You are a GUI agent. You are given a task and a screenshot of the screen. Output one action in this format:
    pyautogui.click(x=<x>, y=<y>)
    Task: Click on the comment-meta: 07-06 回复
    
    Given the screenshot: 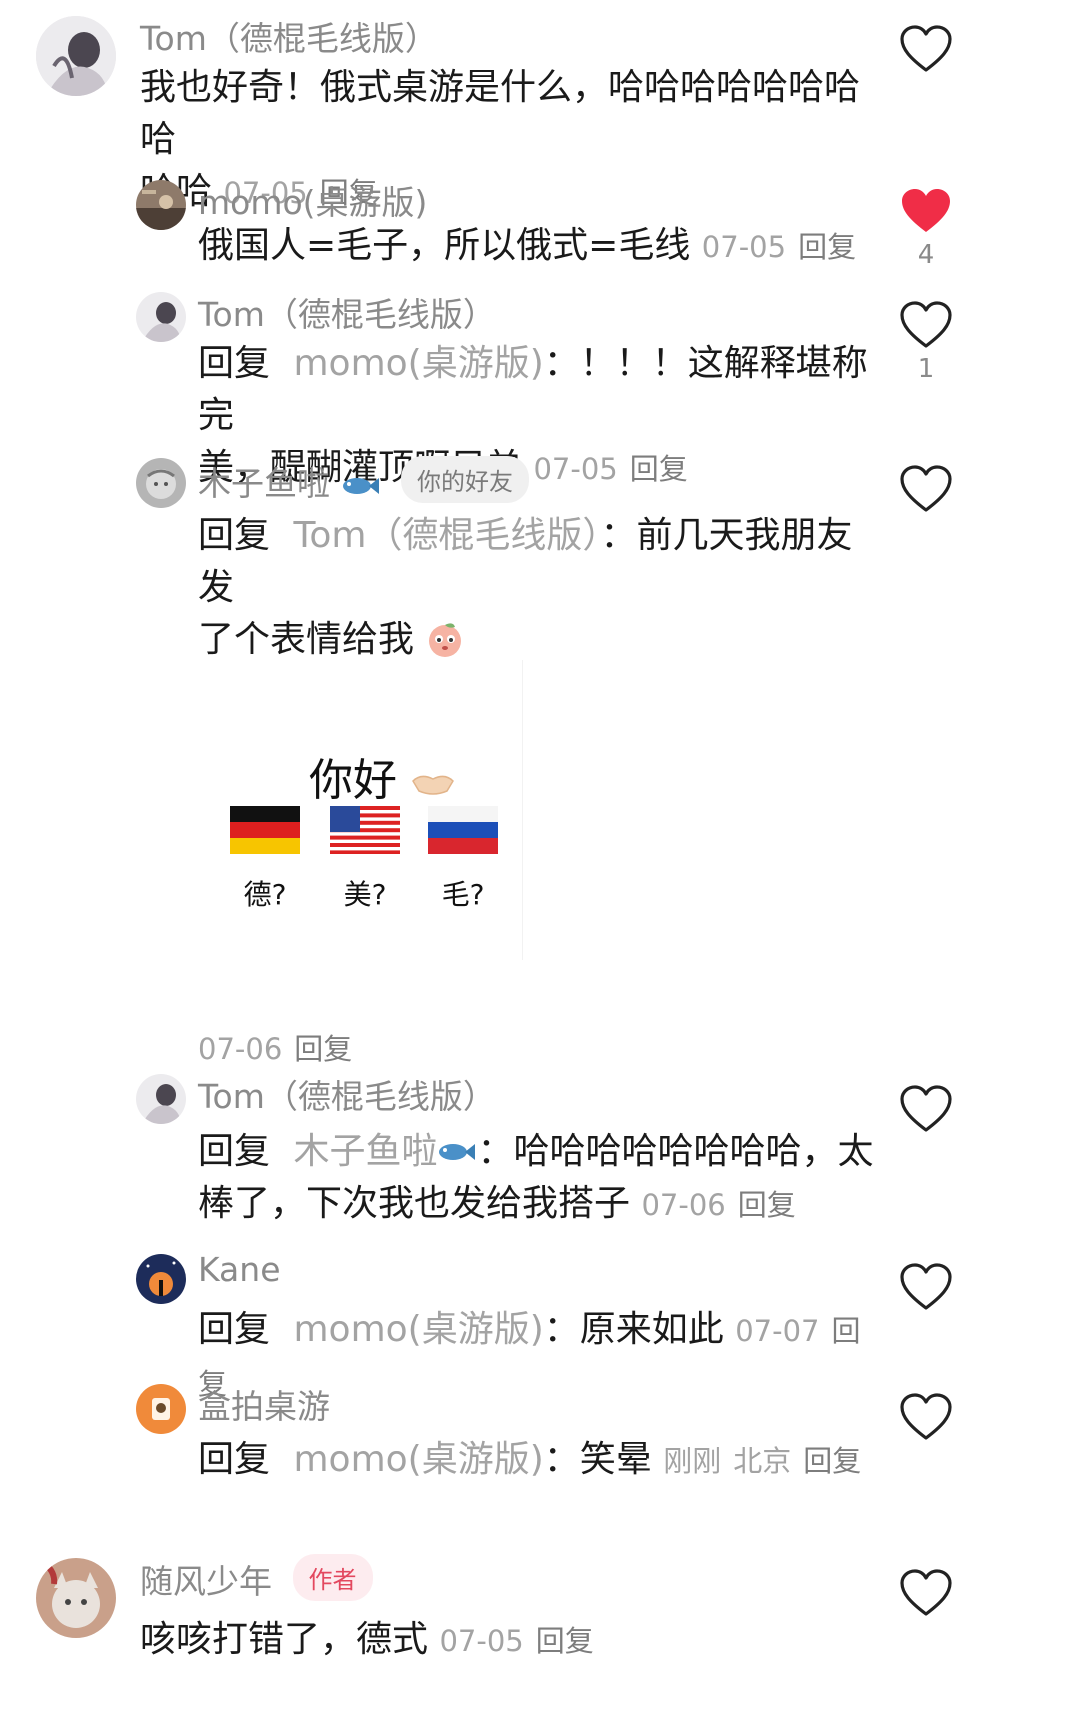 What is the action you would take?
    pyautogui.click(x=275, y=1048)
    